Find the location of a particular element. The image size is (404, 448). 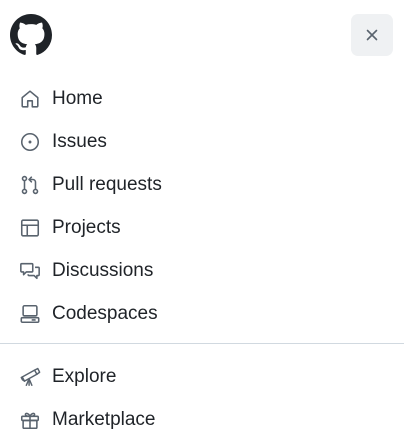

table-icon is located at coordinates (30, 228).